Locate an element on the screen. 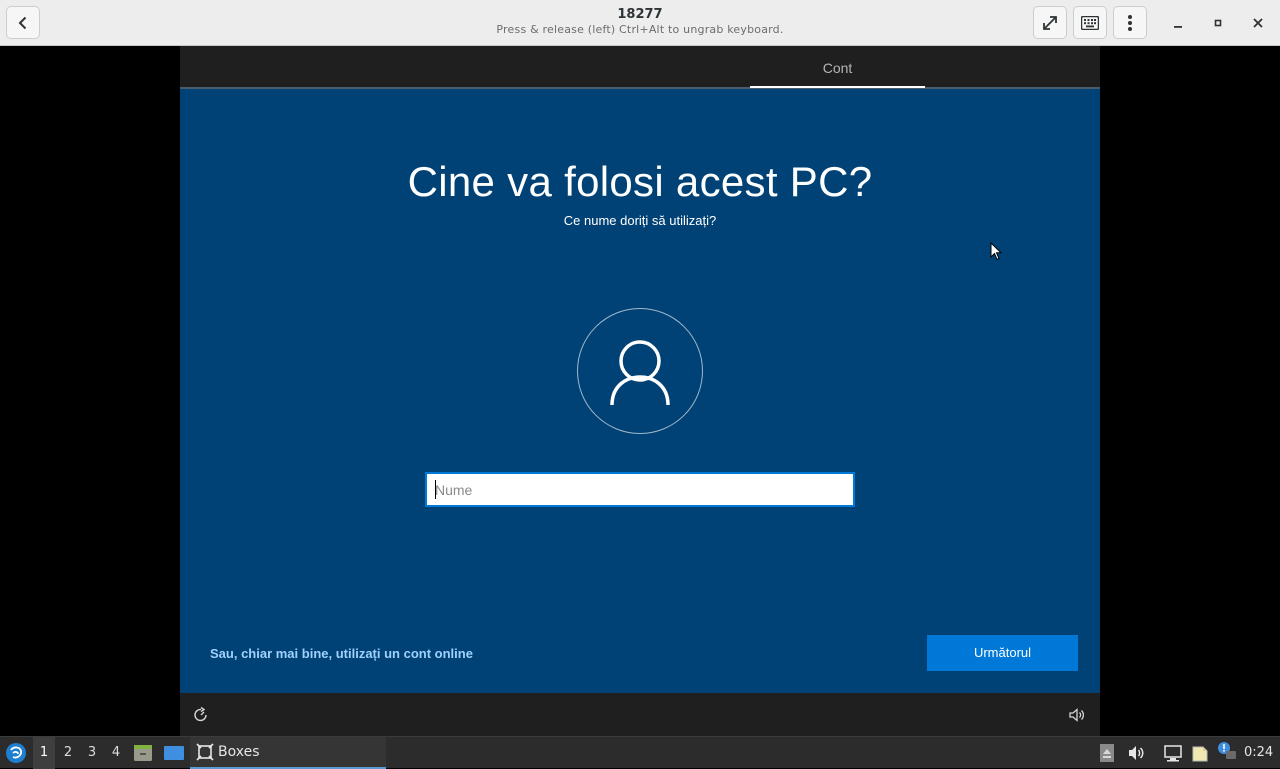 The image size is (1280, 769). workspace-1: 1 is located at coordinates (44, 753).